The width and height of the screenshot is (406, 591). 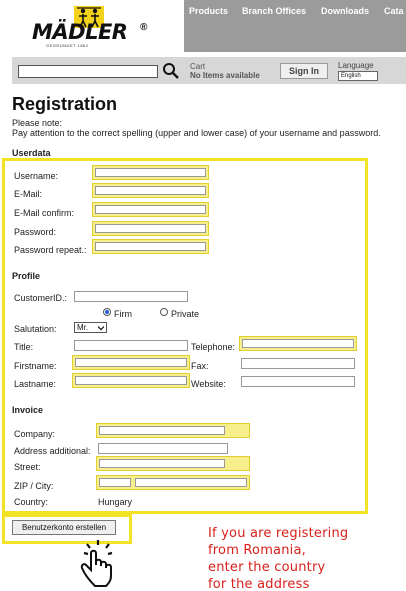 I want to click on logo-registered-mark: ®, so click(x=144, y=27).